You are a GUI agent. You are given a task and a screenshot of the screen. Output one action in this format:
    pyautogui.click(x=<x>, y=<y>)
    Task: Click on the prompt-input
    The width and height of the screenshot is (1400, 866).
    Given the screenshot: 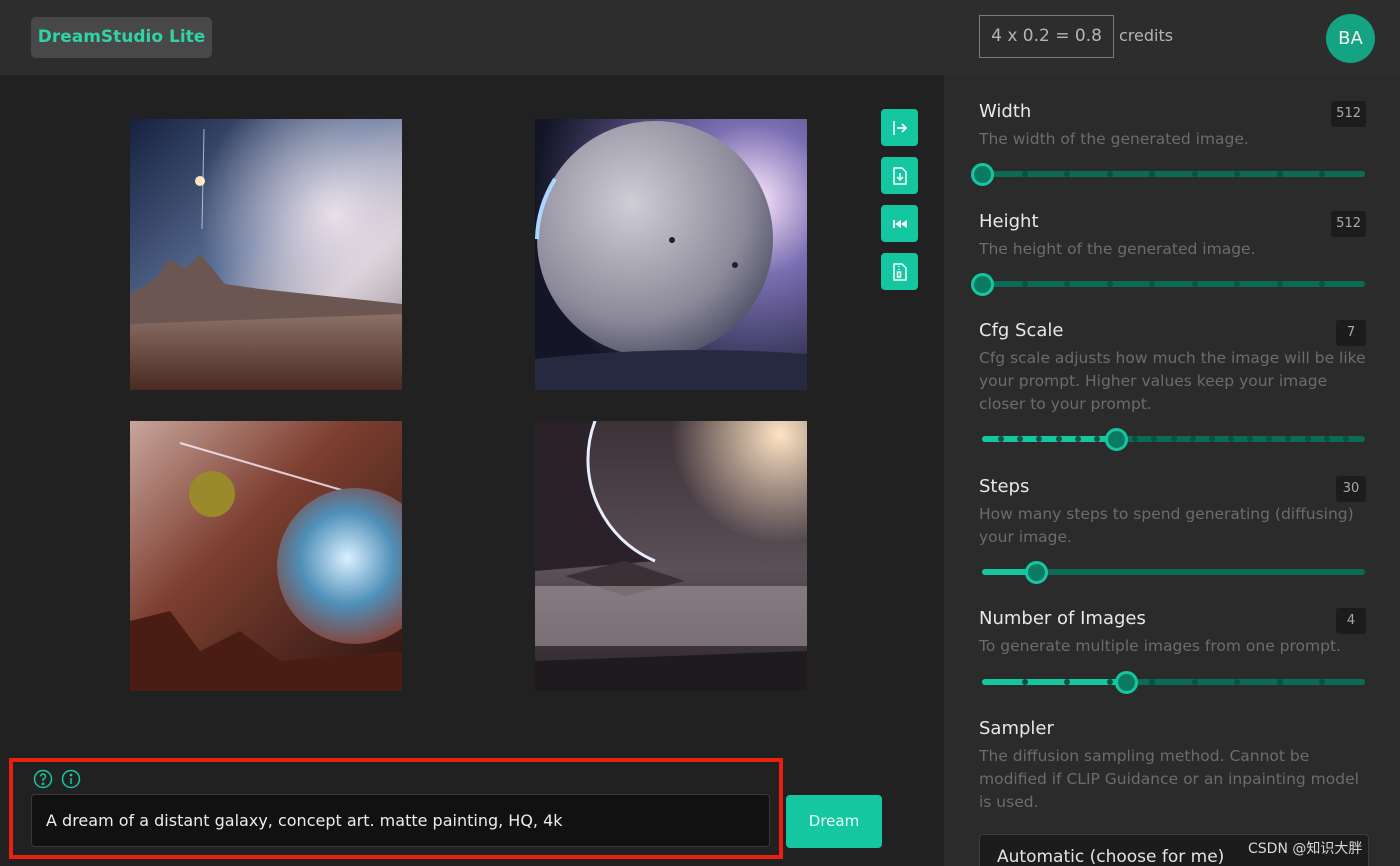 What is the action you would take?
    pyautogui.click(x=400, y=820)
    